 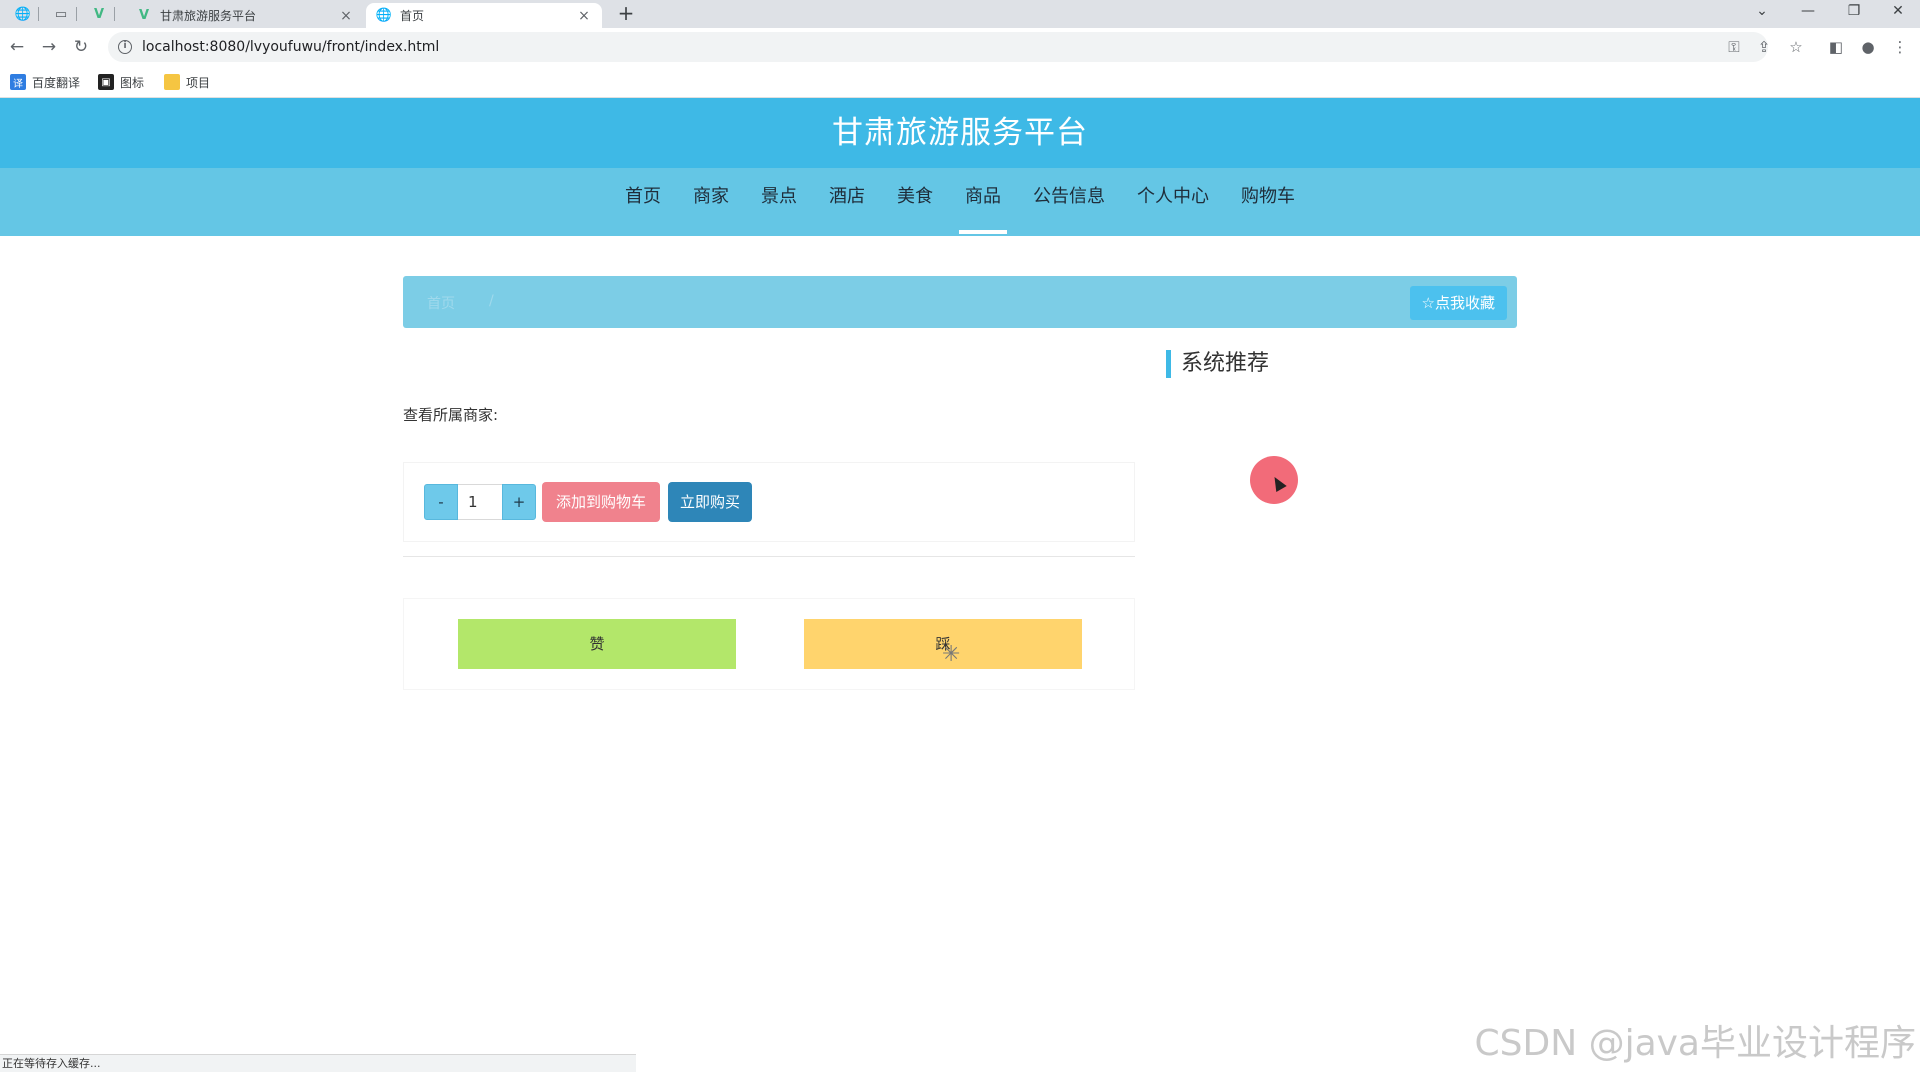 I want to click on nav-item-cart: 购物车, so click(x=1268, y=202).